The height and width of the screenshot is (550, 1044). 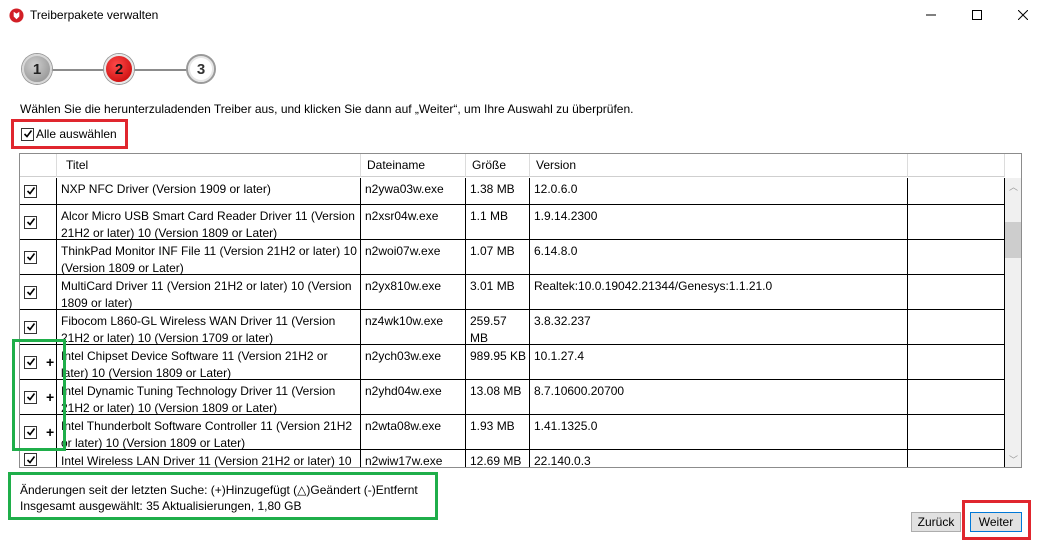 I want to click on minimize-icon, so click(x=931, y=15).